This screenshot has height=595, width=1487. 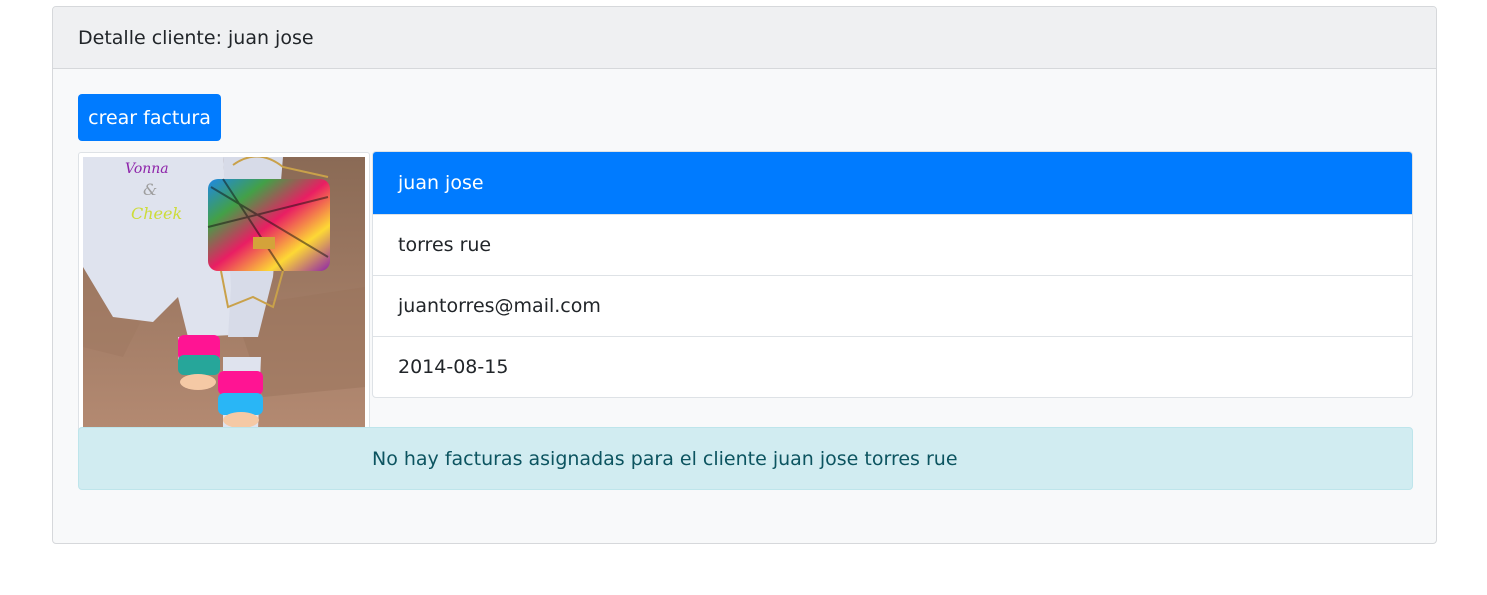 What do you see at coordinates (892, 183) in the screenshot?
I see `client-name: juan jose` at bounding box center [892, 183].